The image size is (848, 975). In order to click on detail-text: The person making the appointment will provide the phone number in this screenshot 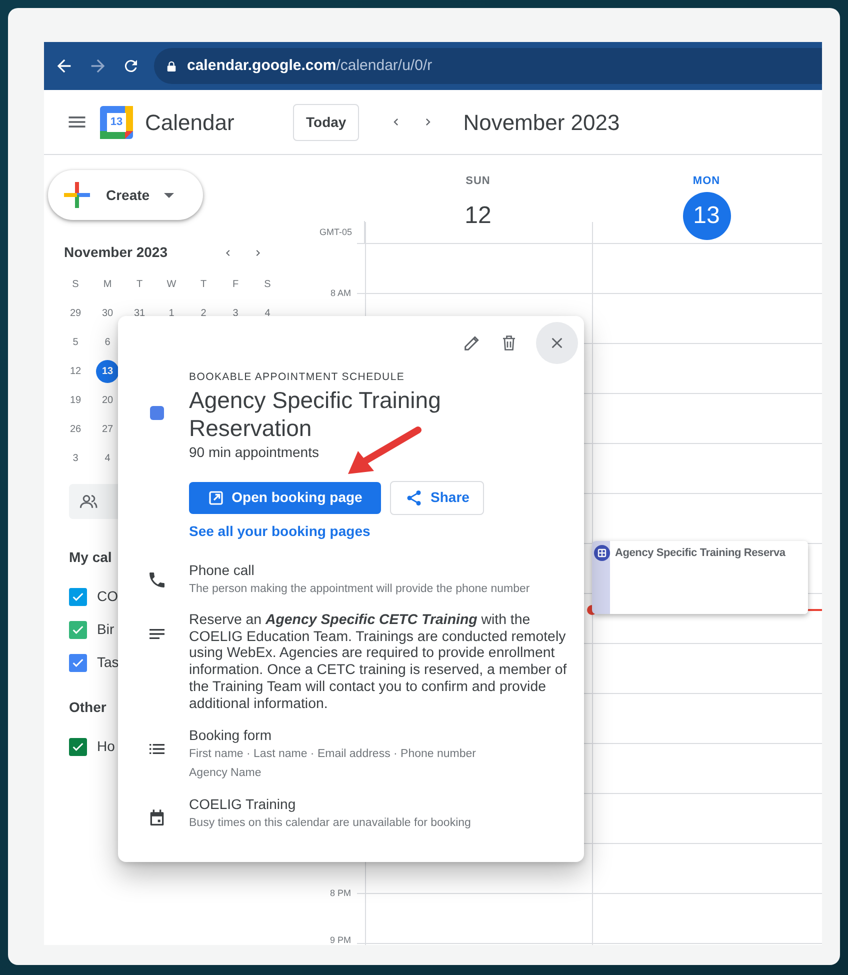, I will do `click(359, 589)`.